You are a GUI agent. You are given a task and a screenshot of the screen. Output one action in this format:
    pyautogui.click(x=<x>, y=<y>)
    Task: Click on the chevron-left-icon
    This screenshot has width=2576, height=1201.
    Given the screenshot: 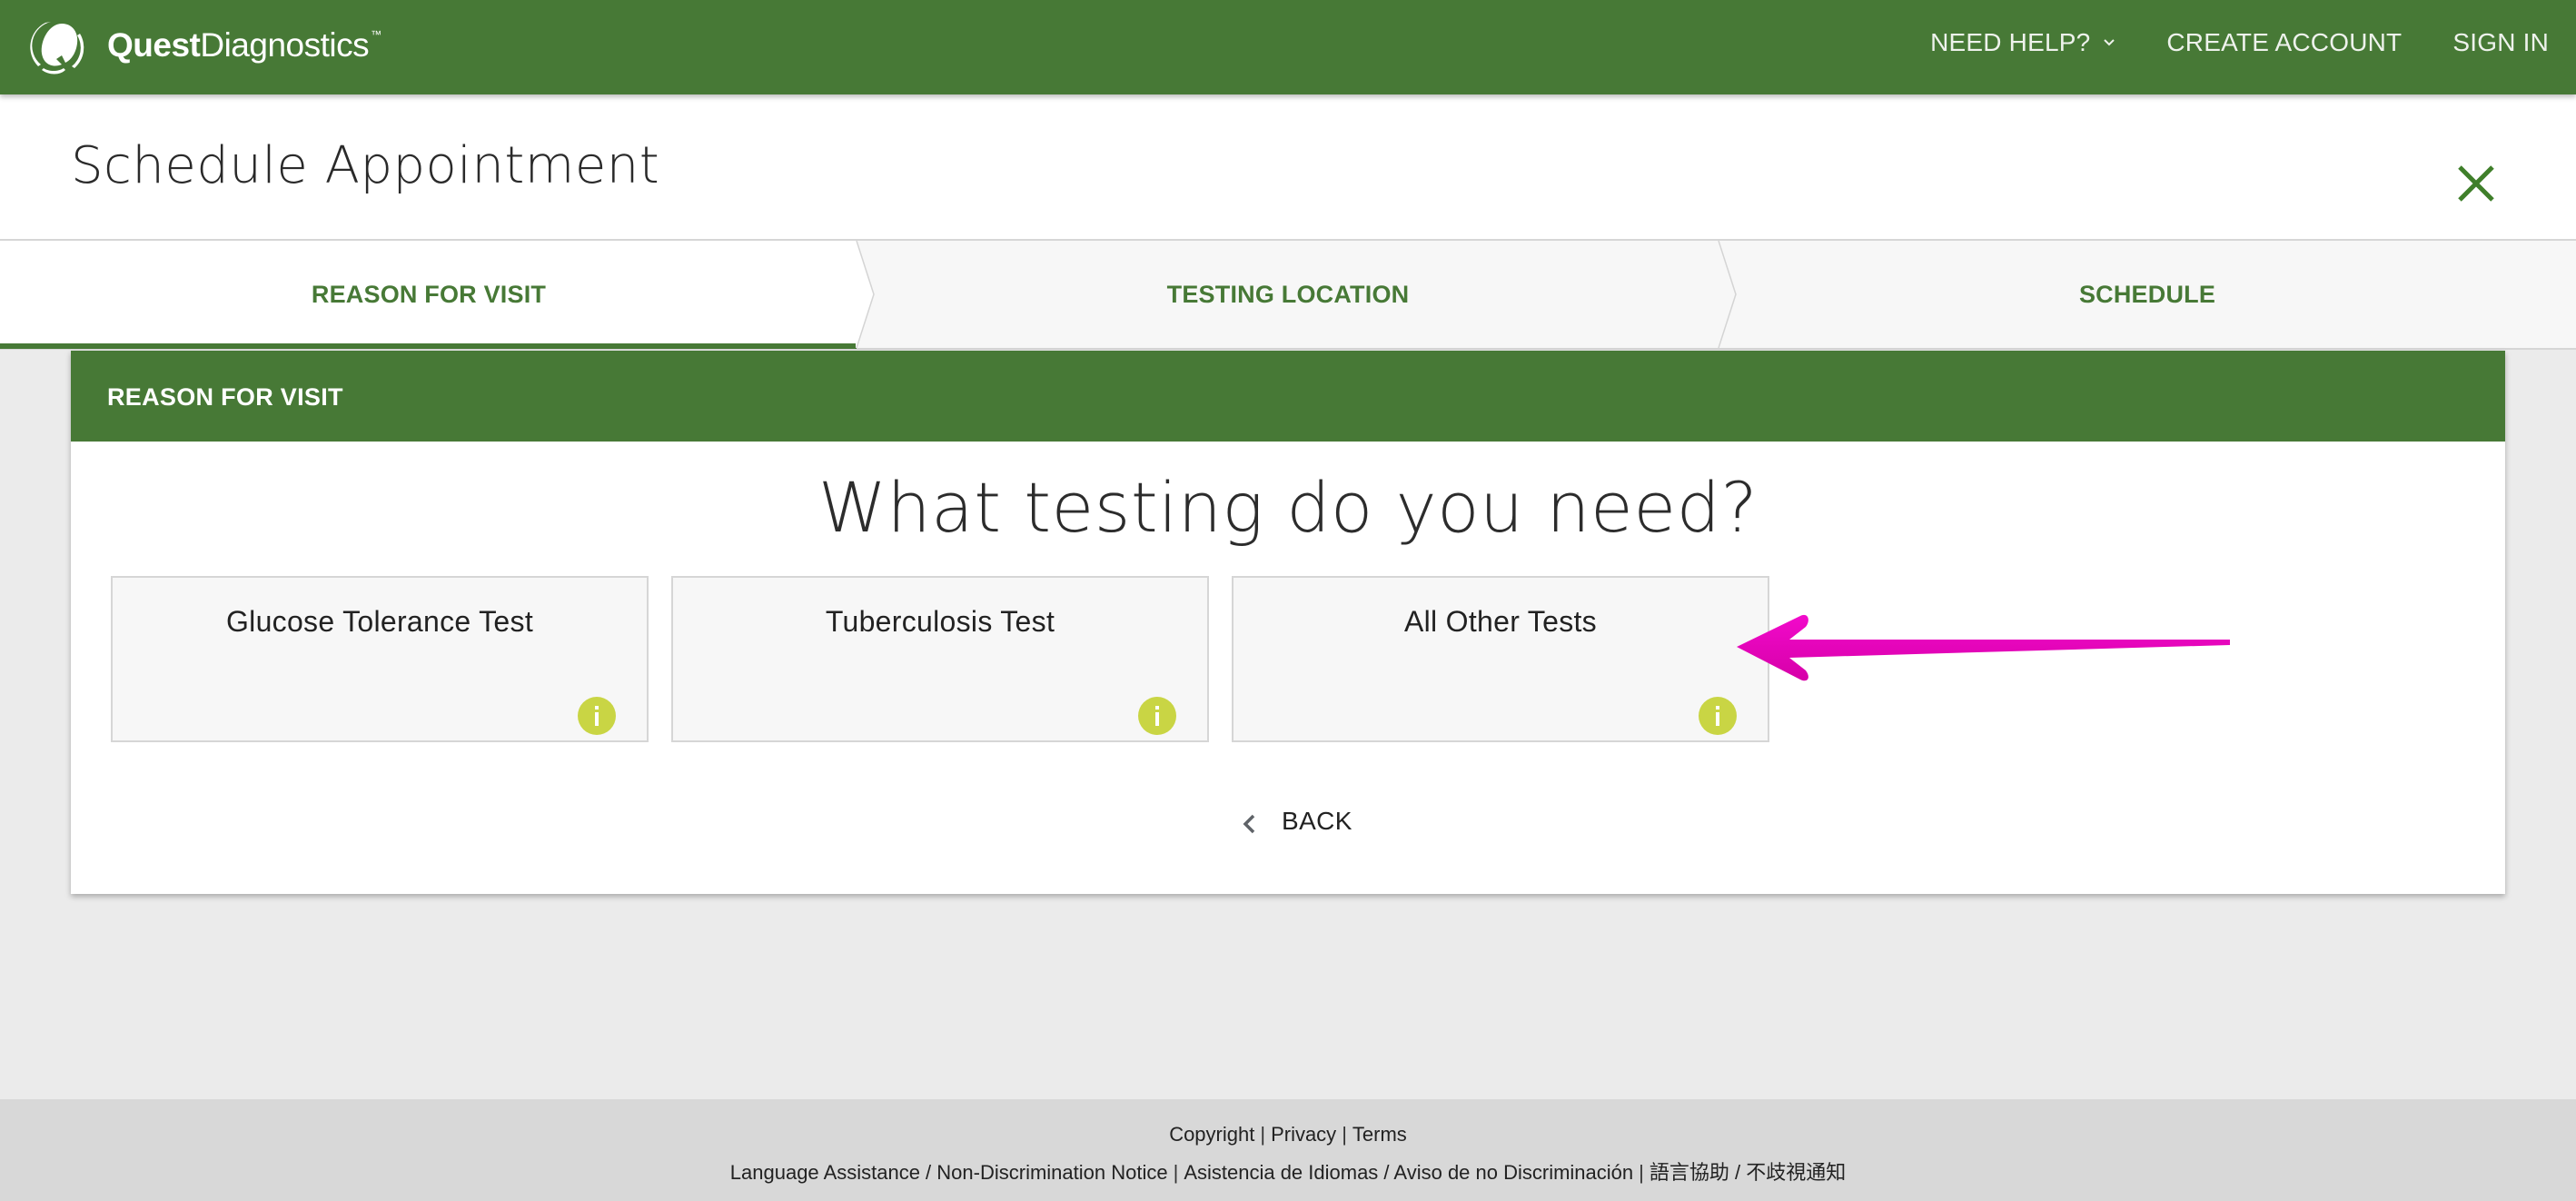 What is the action you would take?
    pyautogui.click(x=1249, y=824)
    